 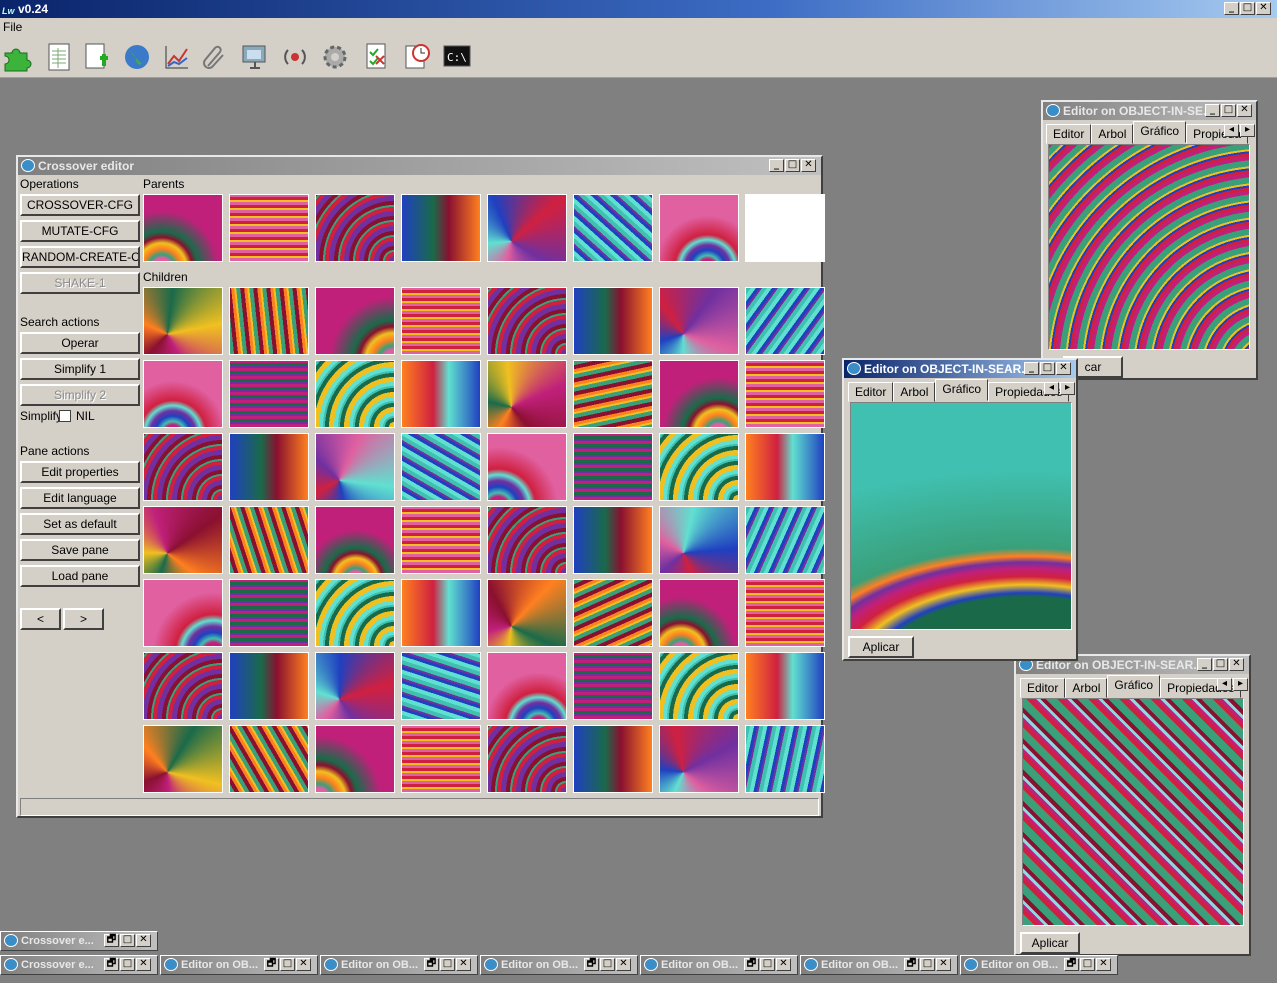 I want to click on clock-document-icon, so click(x=417, y=57).